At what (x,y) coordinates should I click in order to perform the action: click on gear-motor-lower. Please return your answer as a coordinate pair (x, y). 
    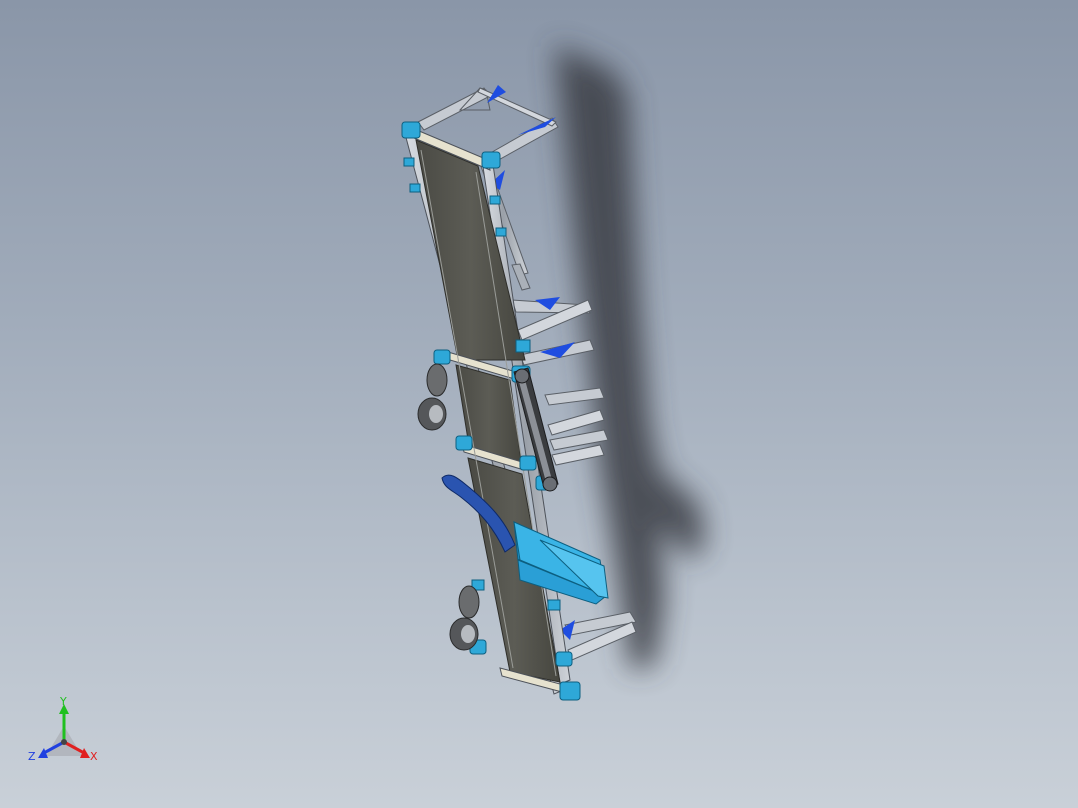
    Looking at the image, I should click on (464, 618).